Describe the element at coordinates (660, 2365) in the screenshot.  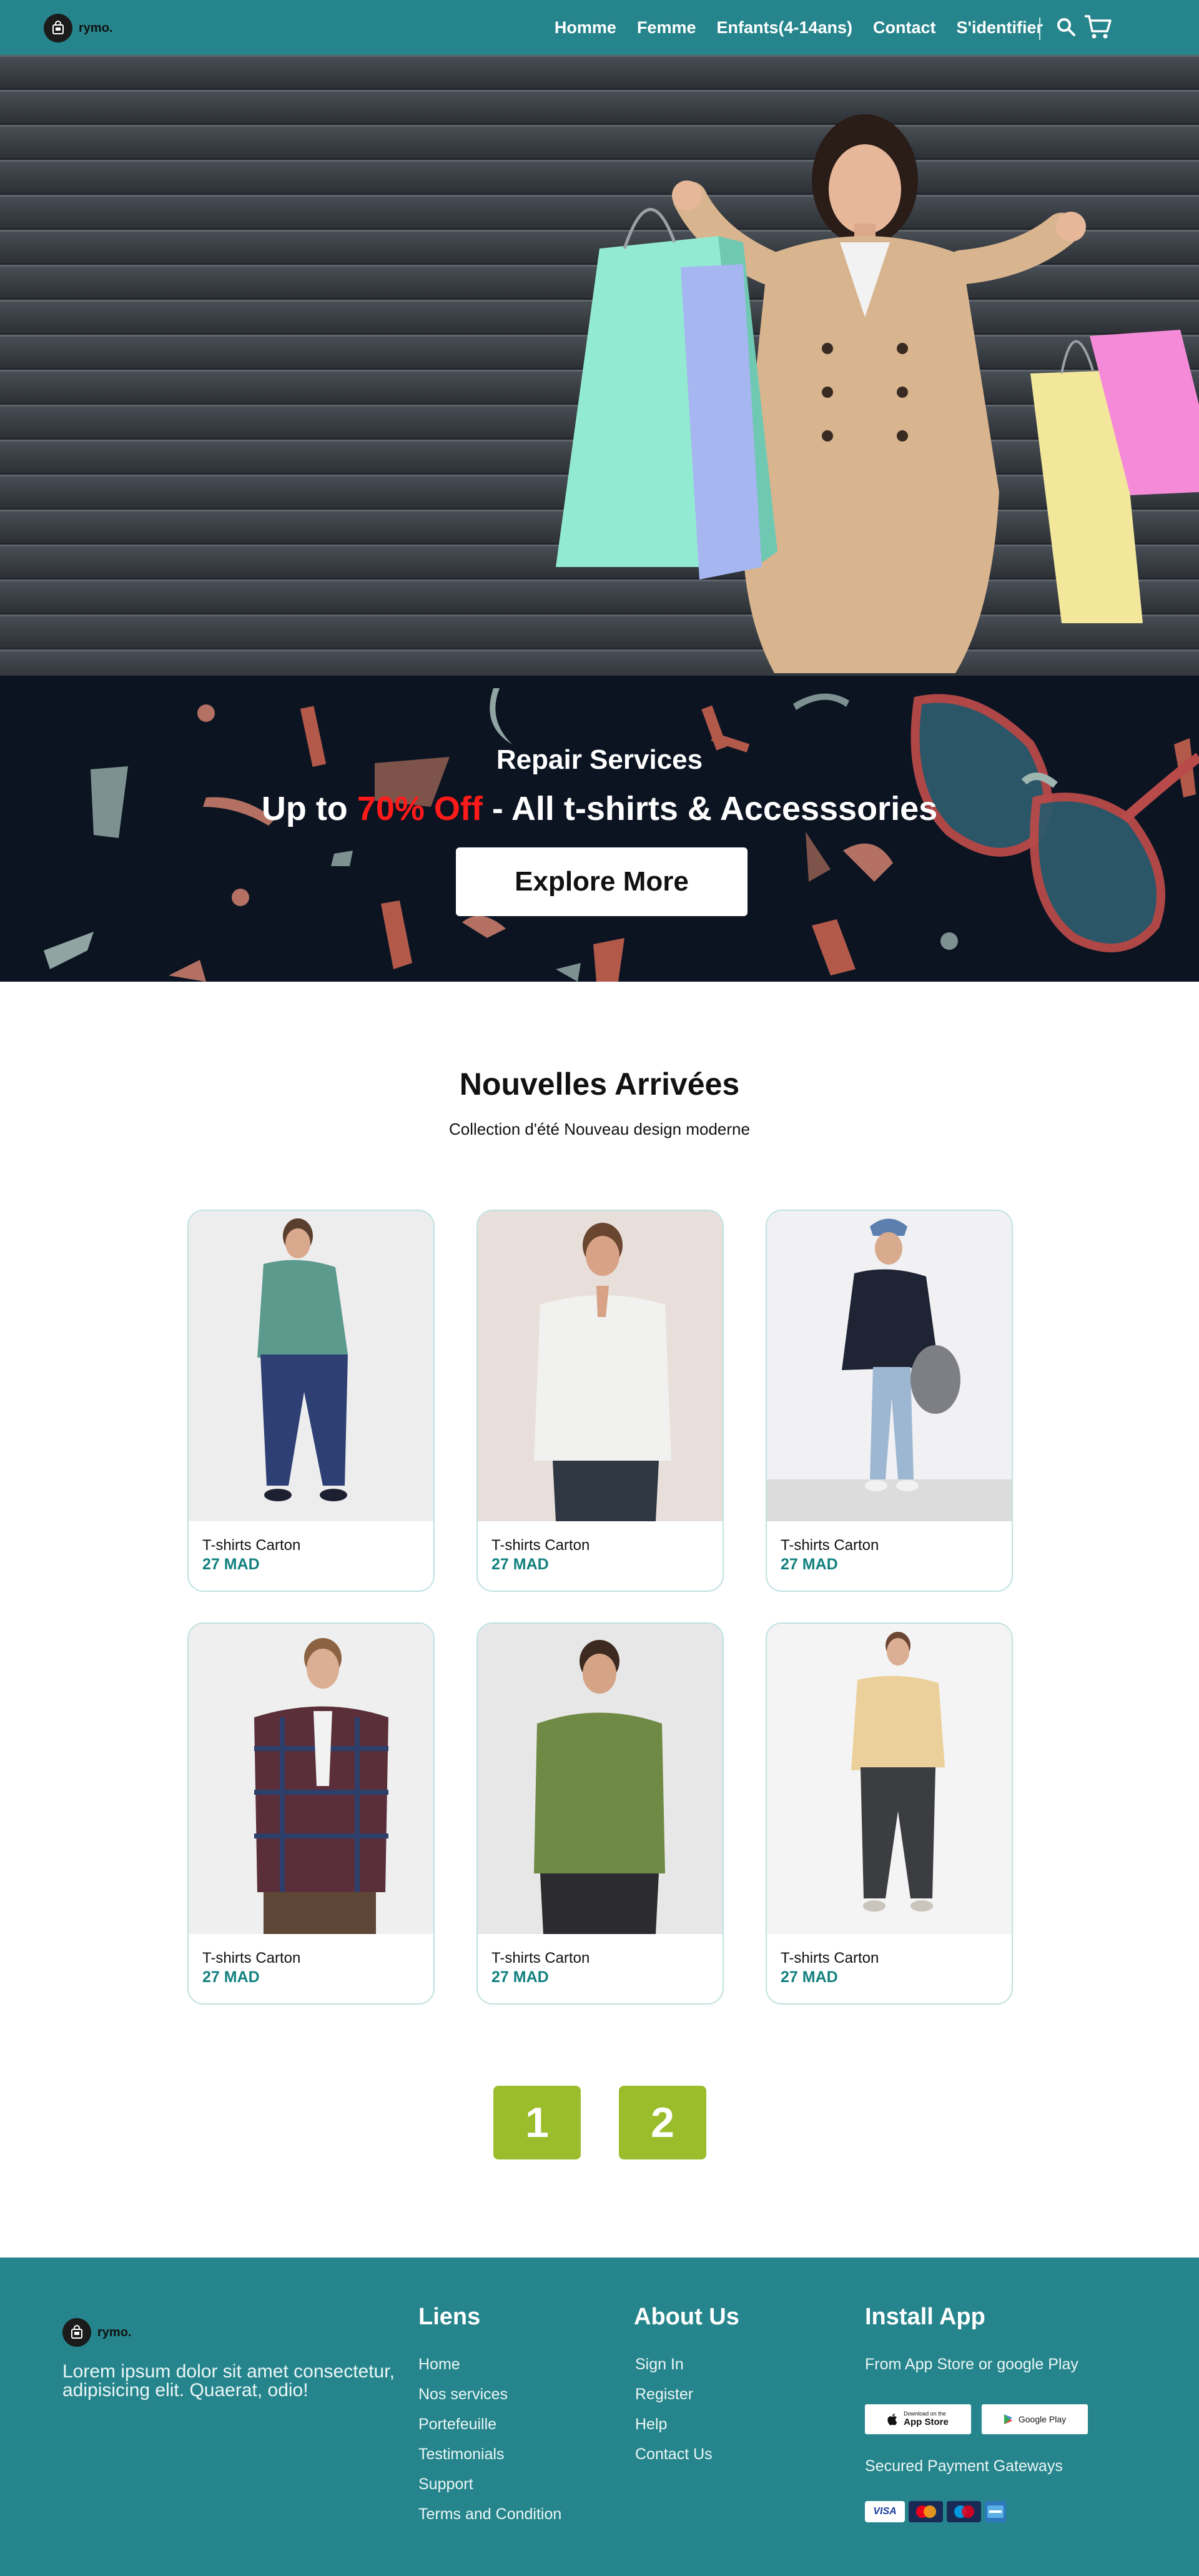
I see `footer-link-signin: Sign In` at that location.